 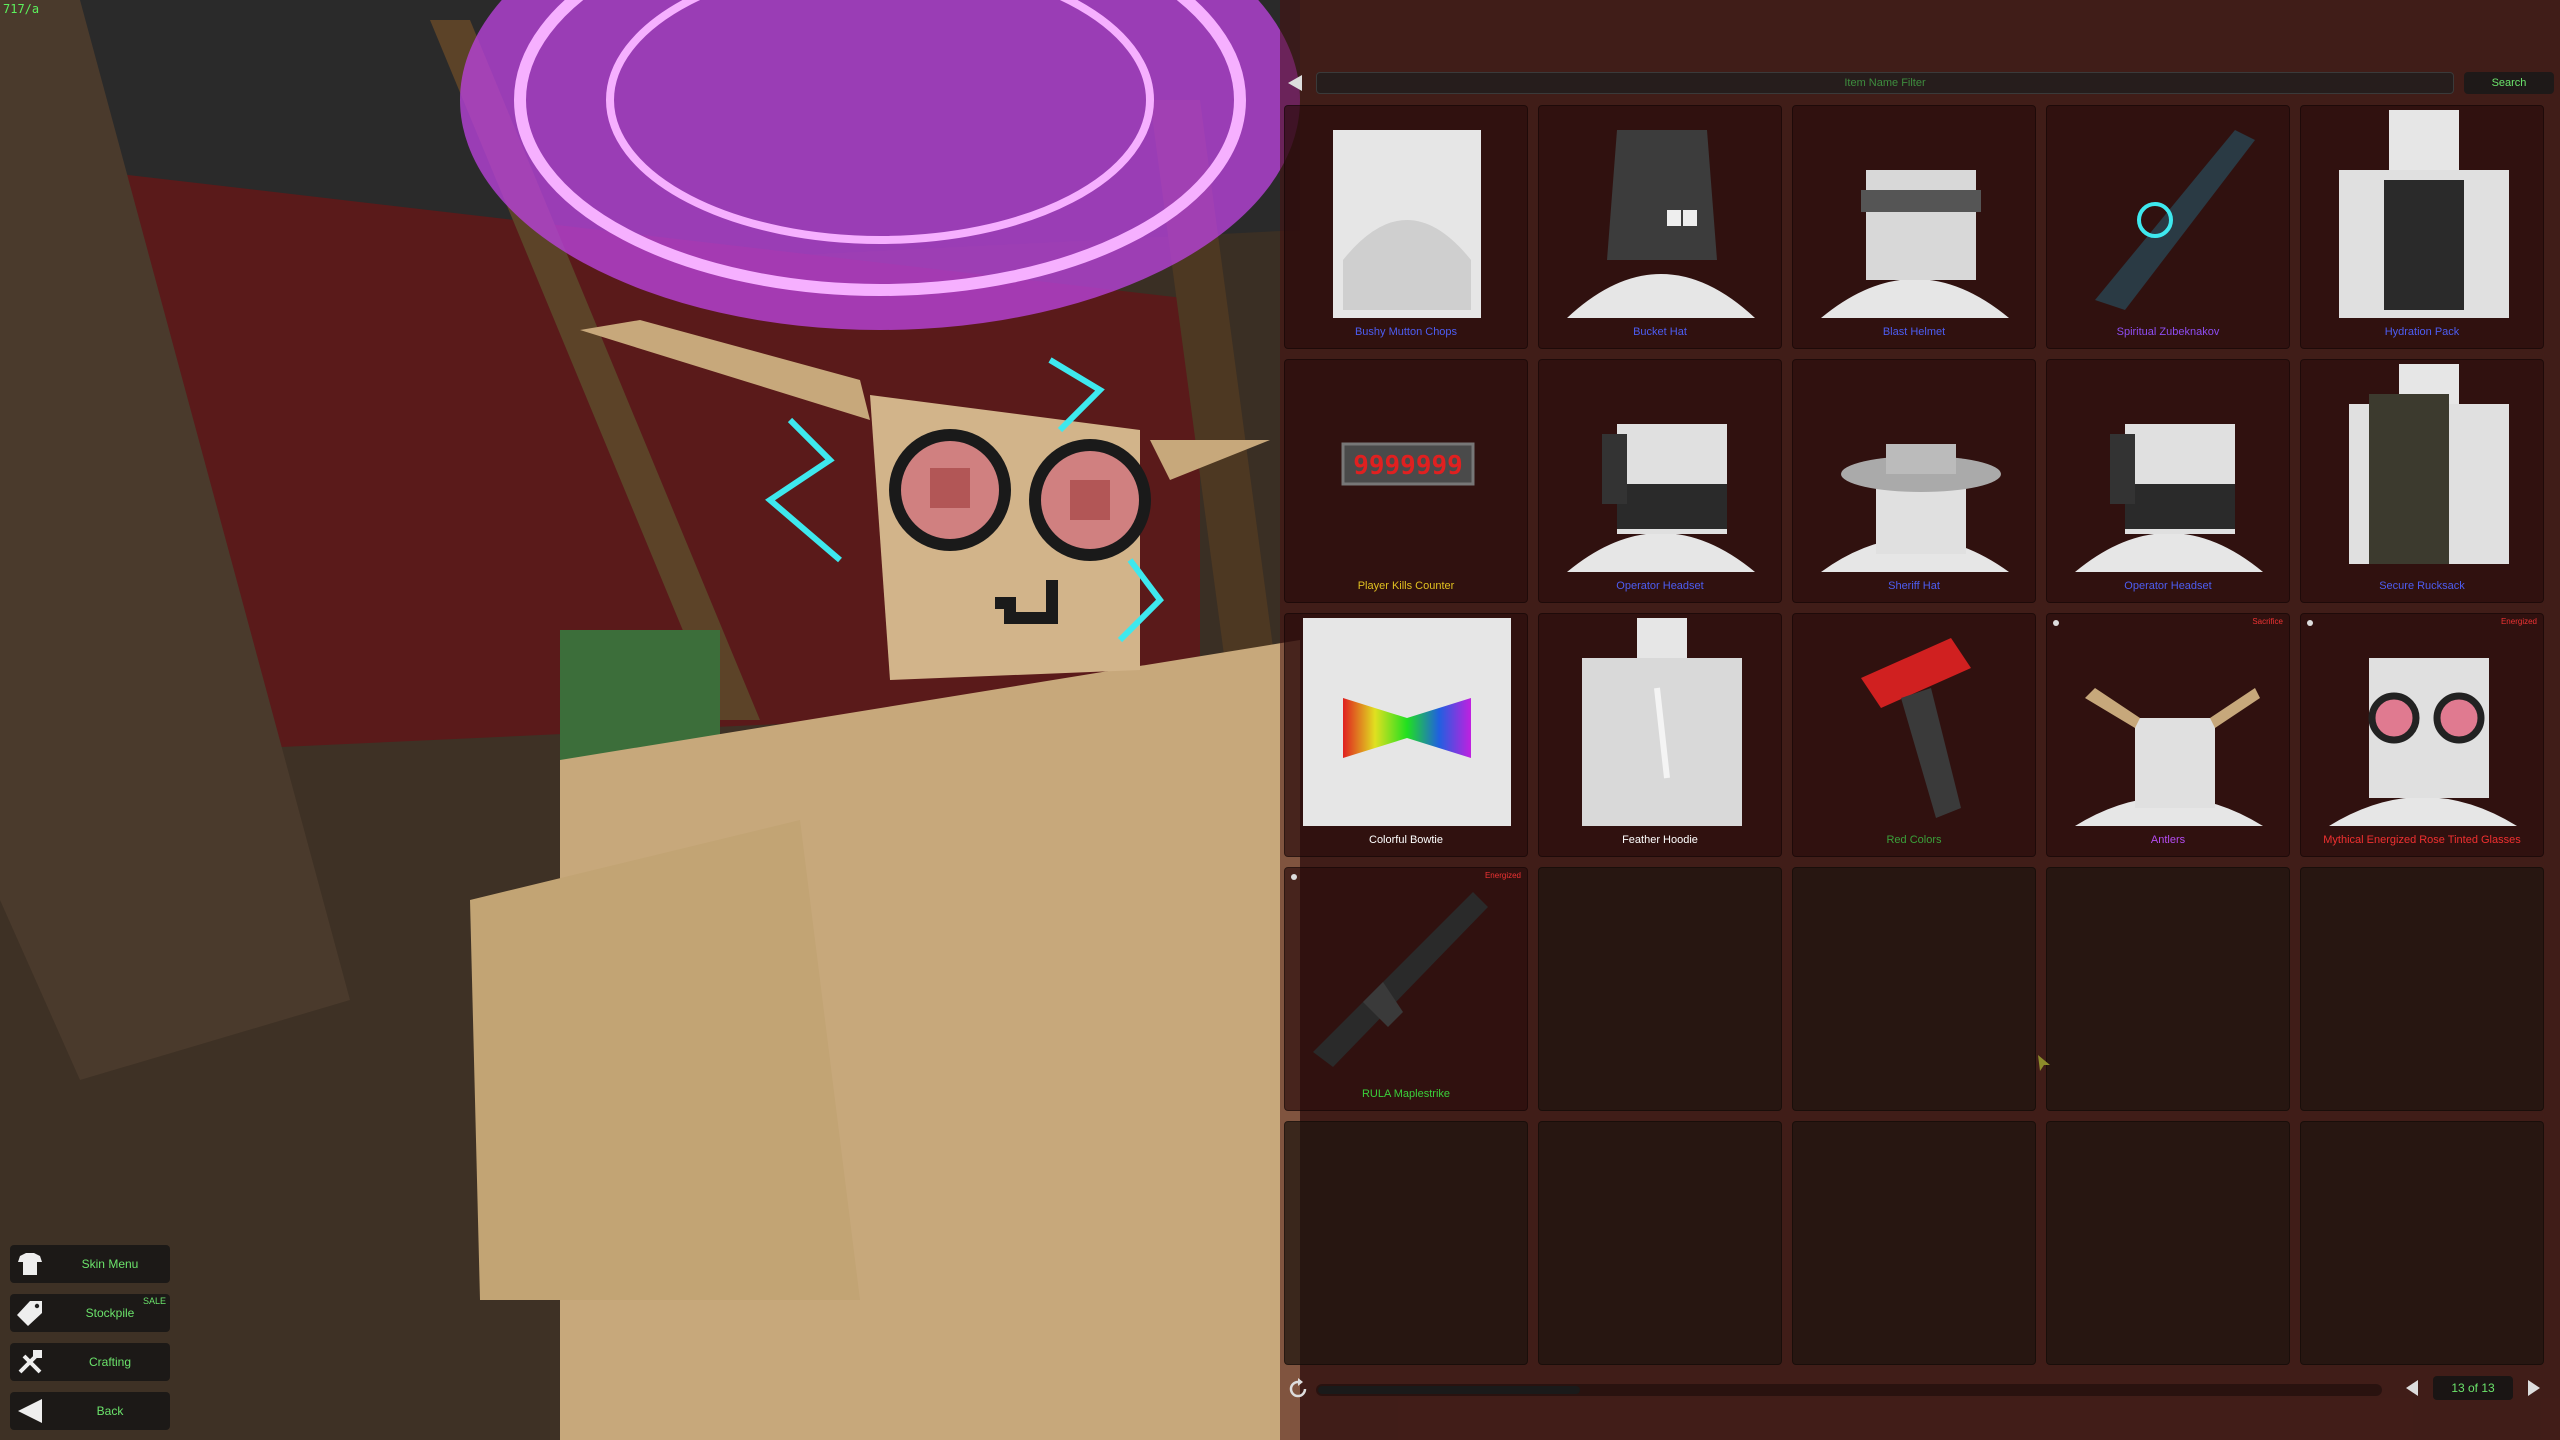 What do you see at coordinates (1915, 244) in the screenshot?
I see `blast-helmet-thumbnail-icon` at bounding box center [1915, 244].